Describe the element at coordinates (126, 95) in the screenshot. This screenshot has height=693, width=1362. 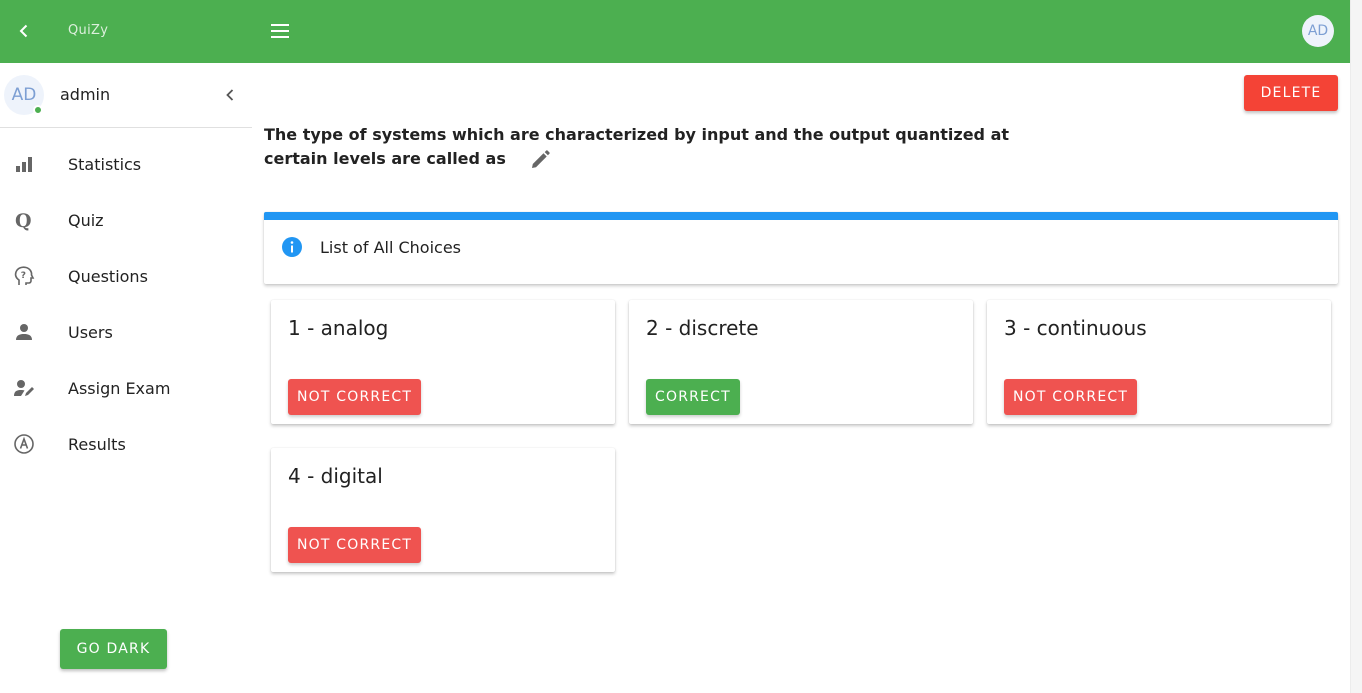
I see `user-profile: AD admin` at that location.